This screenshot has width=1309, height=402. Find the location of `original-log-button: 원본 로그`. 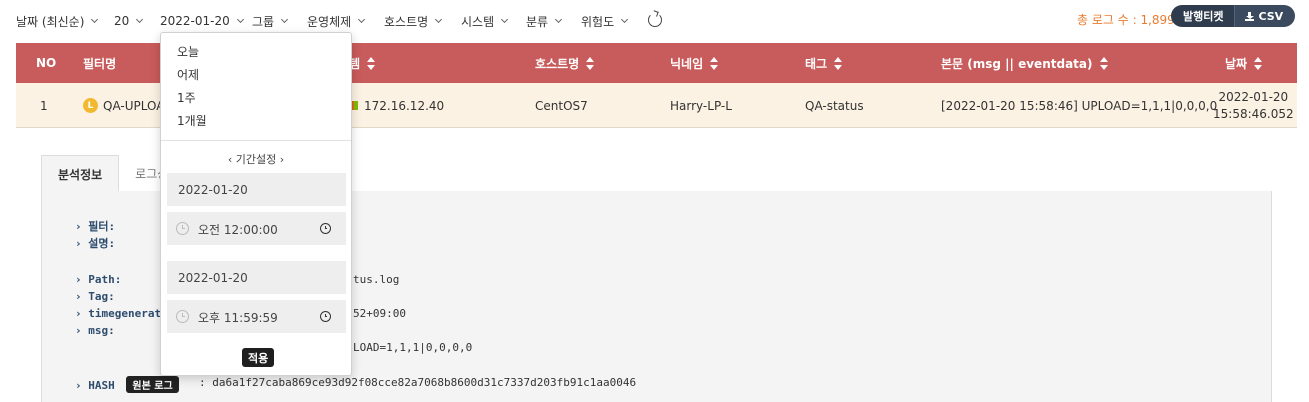

original-log-button: 원본 로그 is located at coordinates (152, 384).